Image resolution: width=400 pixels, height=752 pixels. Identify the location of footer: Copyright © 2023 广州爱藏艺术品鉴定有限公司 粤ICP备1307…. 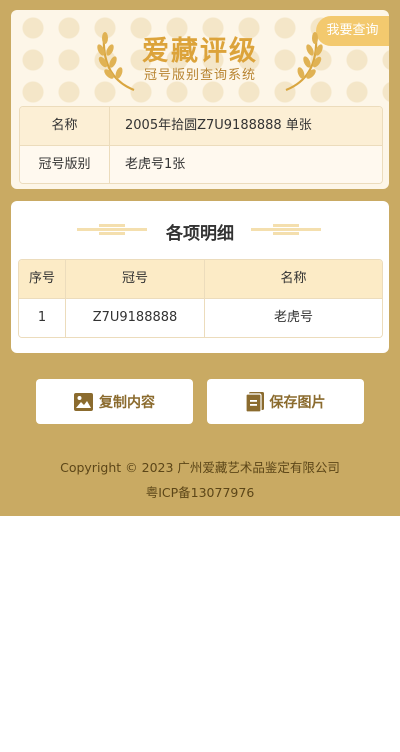
(200, 480).